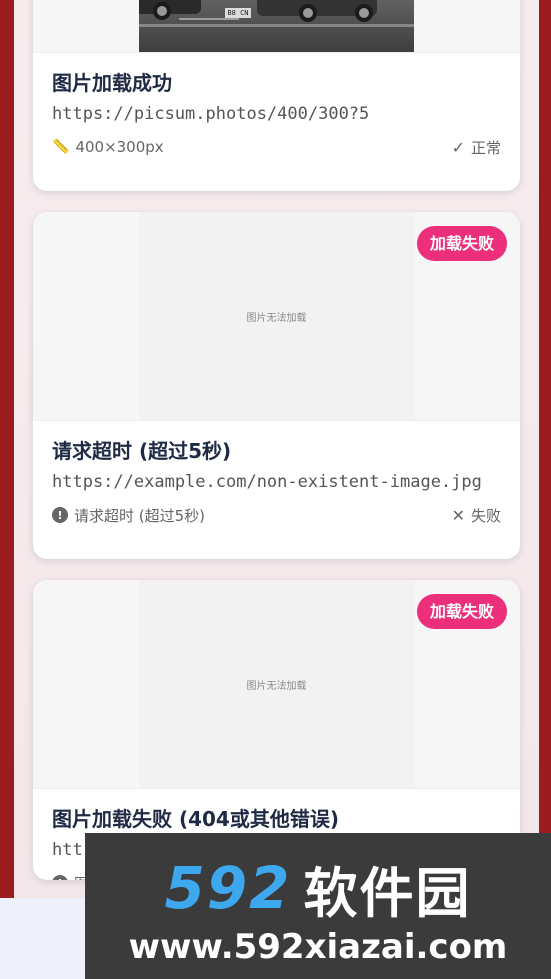 Image resolution: width=551 pixels, height=979 pixels. Describe the element at coordinates (485, 515) in the screenshot. I see `status-text: 失败` at that location.